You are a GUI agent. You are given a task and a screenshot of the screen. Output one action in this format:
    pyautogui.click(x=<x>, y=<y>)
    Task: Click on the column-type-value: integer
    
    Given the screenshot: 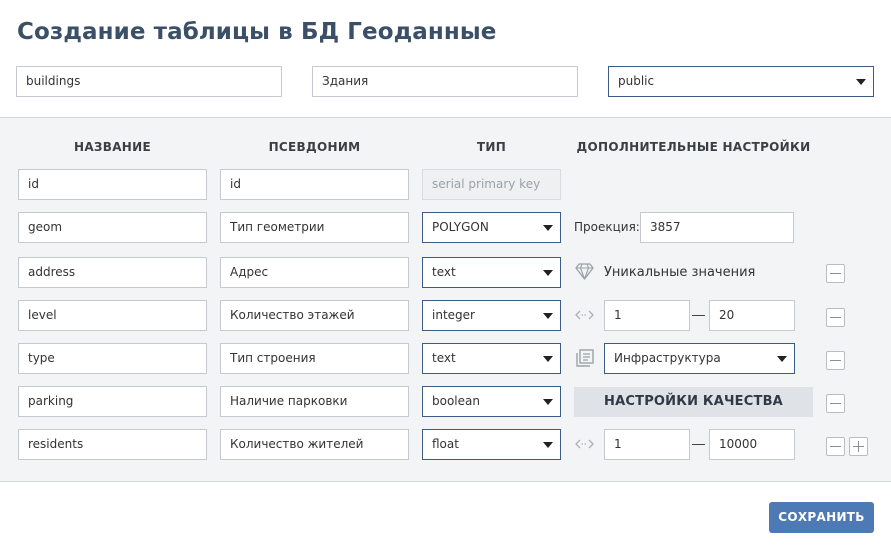 What is the action you would take?
    pyautogui.click(x=453, y=315)
    